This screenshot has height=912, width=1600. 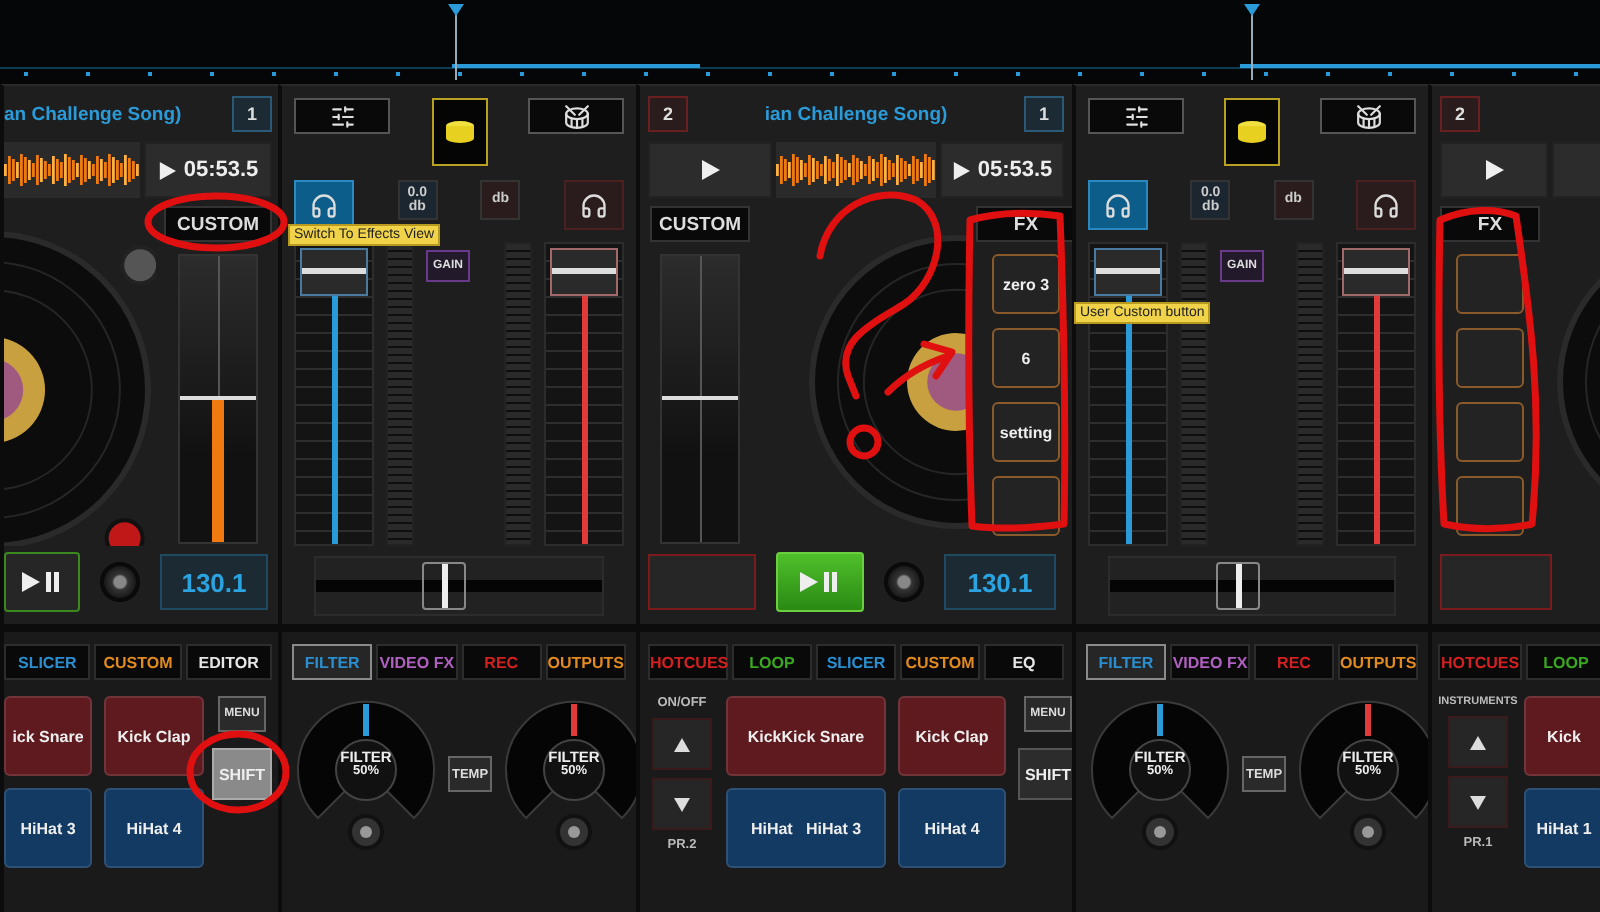 I want to click on tab: EQ, so click(x=1024, y=662).